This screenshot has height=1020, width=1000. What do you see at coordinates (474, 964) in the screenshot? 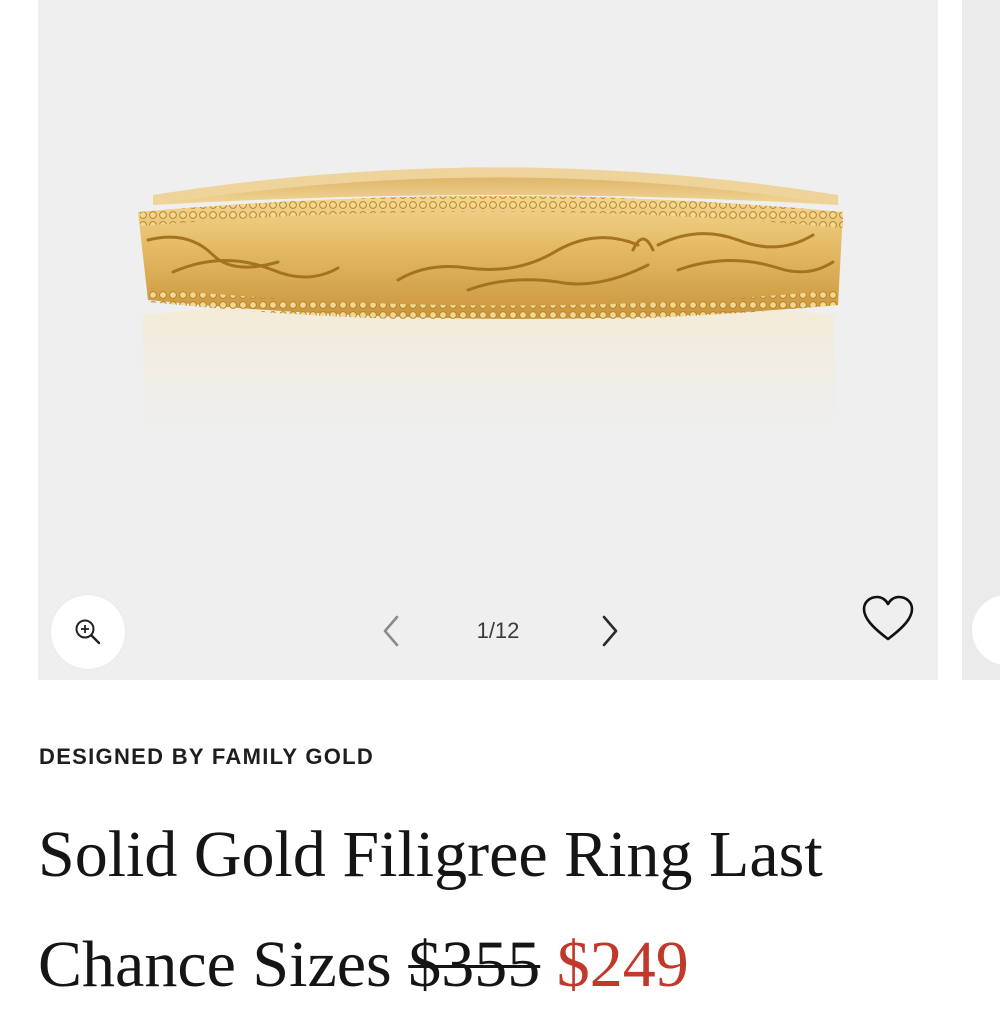
I see `original-price: $355` at bounding box center [474, 964].